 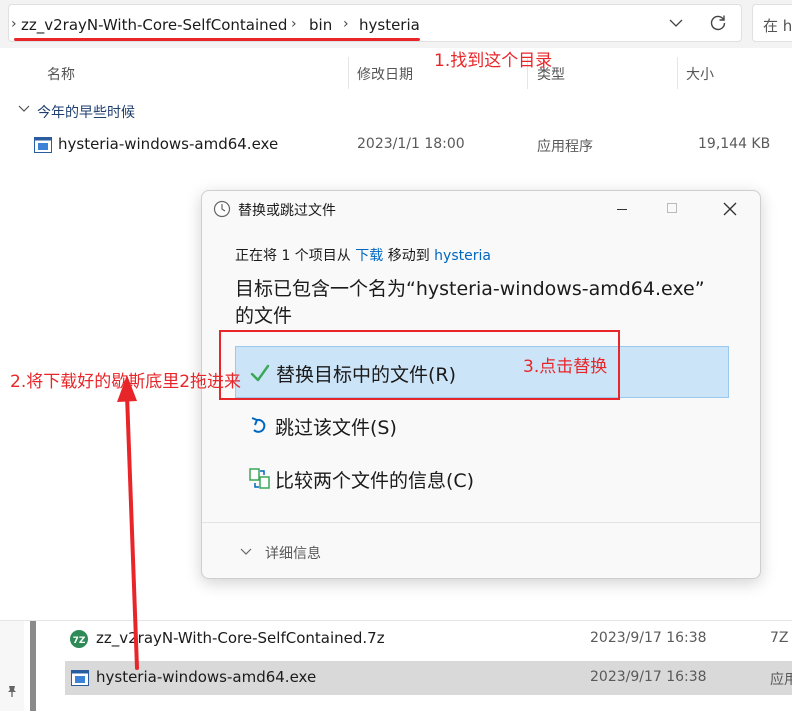 What do you see at coordinates (408, 256) in the screenshot?
I see `move-status-mid: 移动到` at bounding box center [408, 256].